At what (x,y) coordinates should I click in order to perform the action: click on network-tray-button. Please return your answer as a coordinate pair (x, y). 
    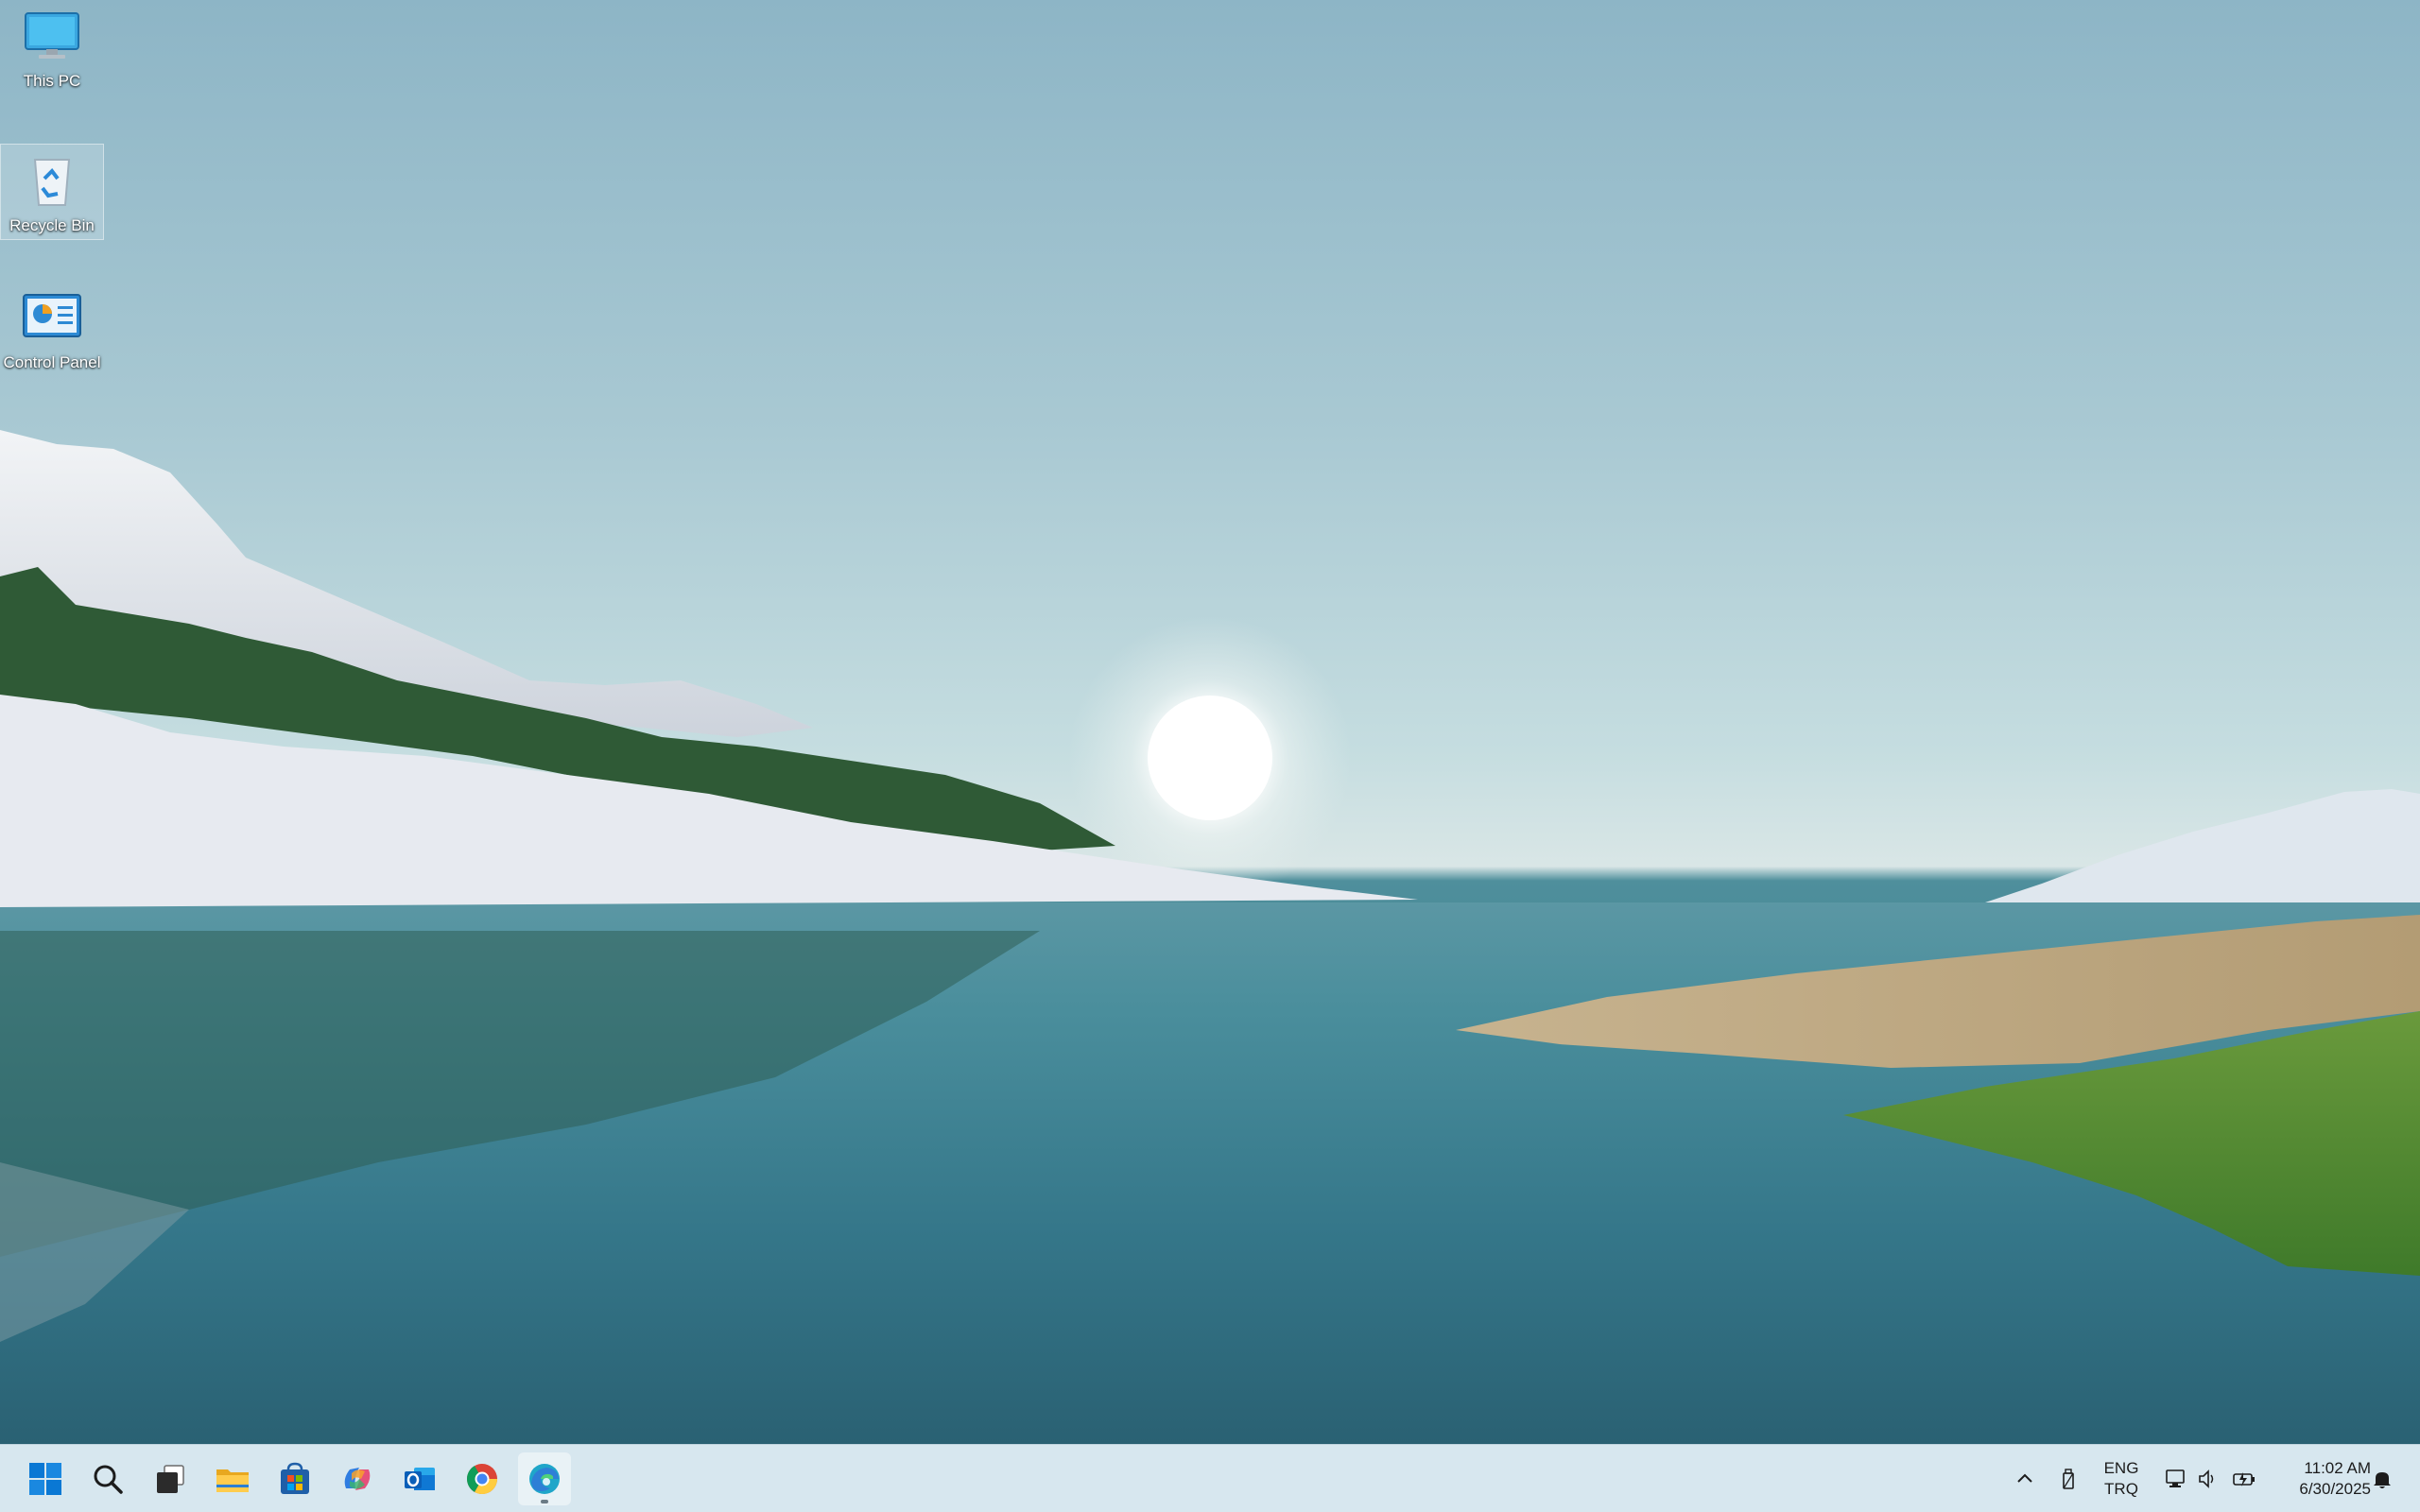
    Looking at the image, I should click on (2176, 1479).